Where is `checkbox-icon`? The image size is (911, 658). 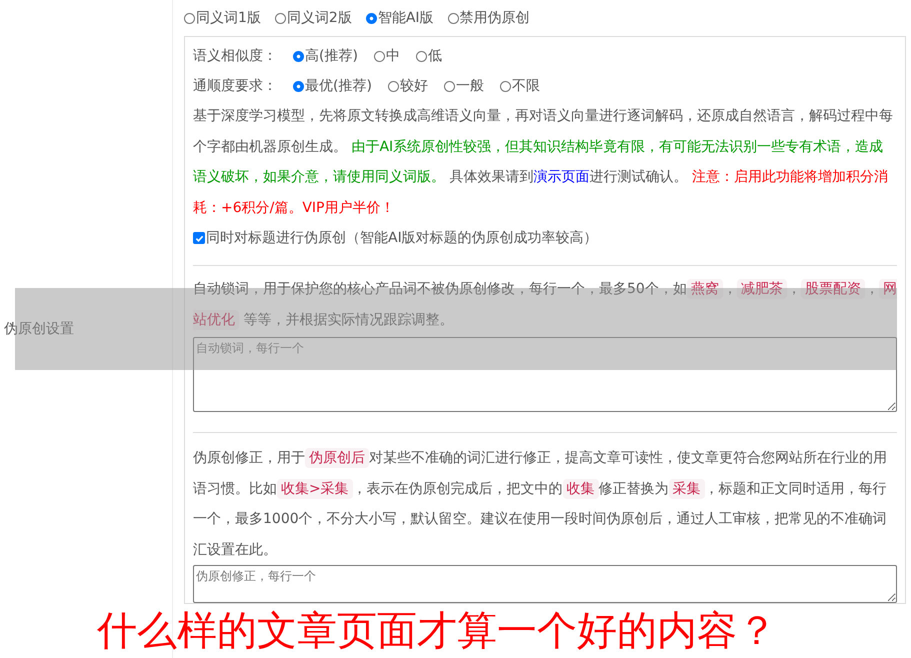
checkbox-icon is located at coordinates (199, 238).